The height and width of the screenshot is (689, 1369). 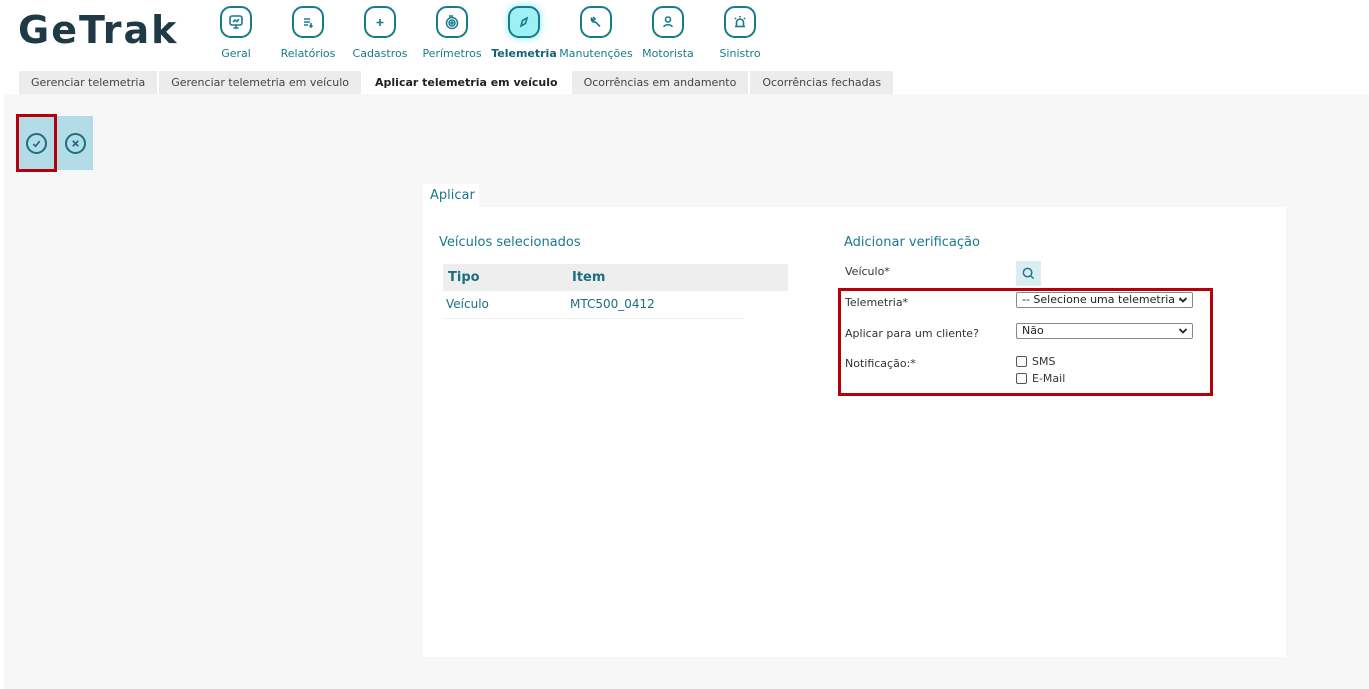 What do you see at coordinates (593, 318) in the screenshot?
I see `row-divider` at bounding box center [593, 318].